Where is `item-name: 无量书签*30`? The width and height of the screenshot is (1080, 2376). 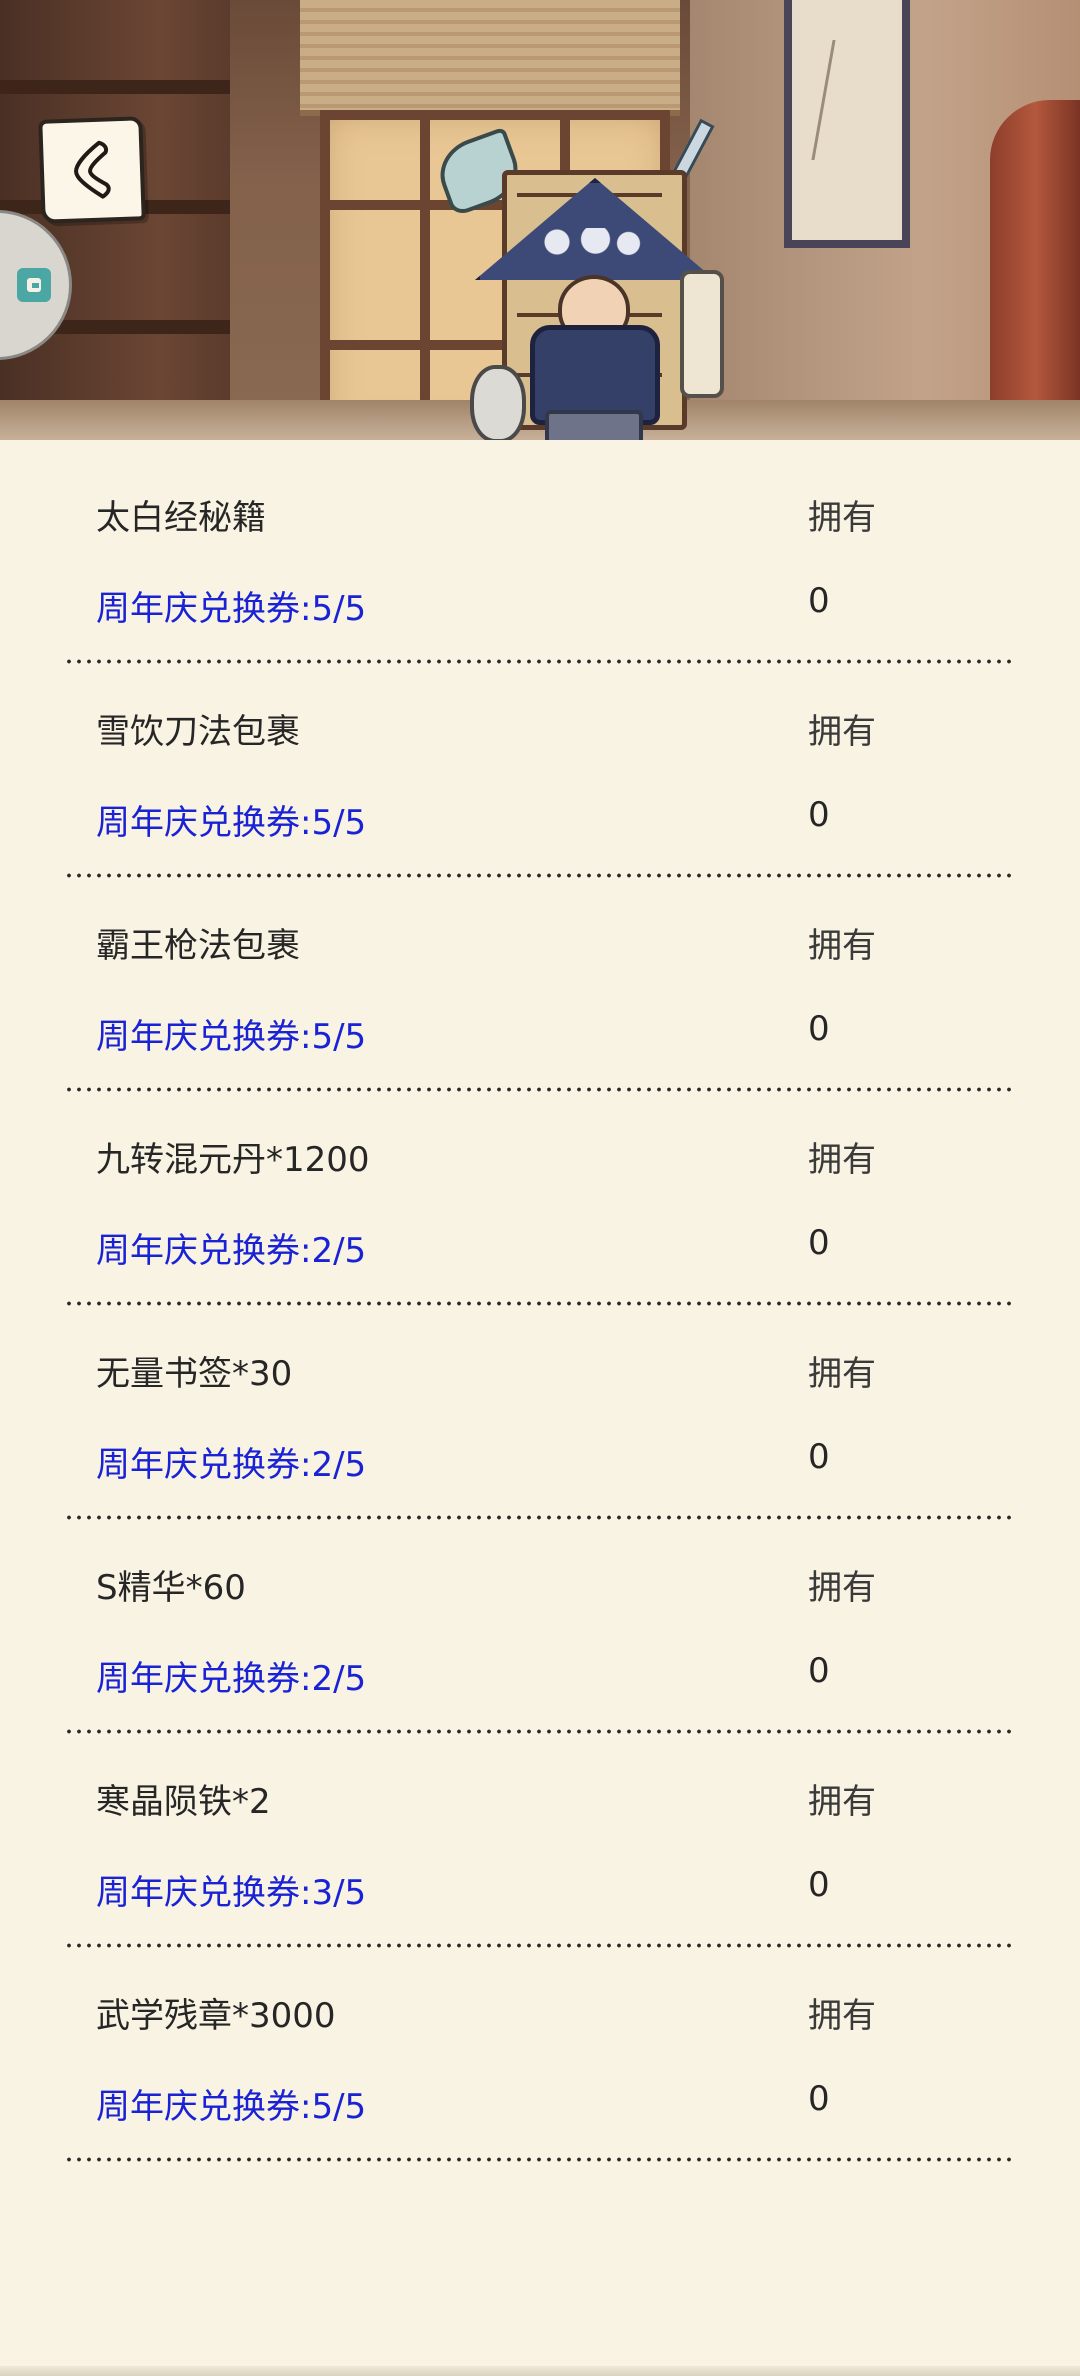 item-name: 无量书签*30 is located at coordinates (194, 1374).